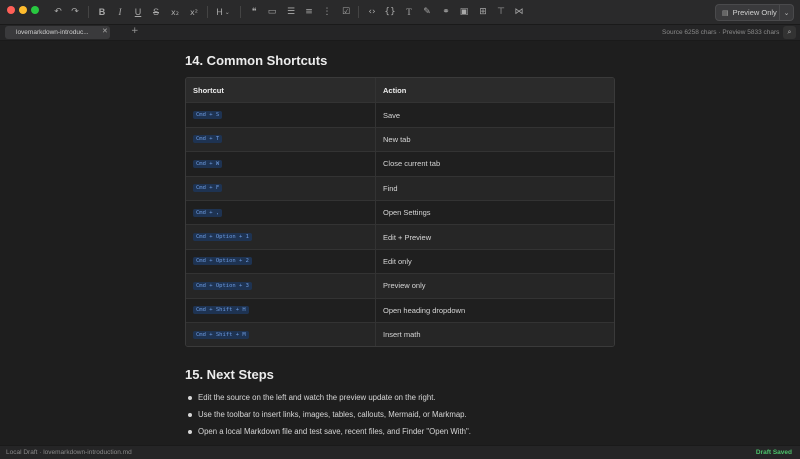 This screenshot has height=459, width=800. I want to click on action-cell: Open Settings, so click(407, 213).